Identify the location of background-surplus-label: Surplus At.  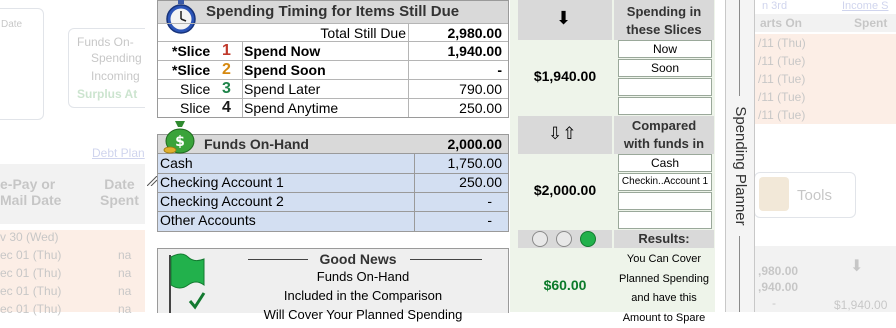
(107, 94).